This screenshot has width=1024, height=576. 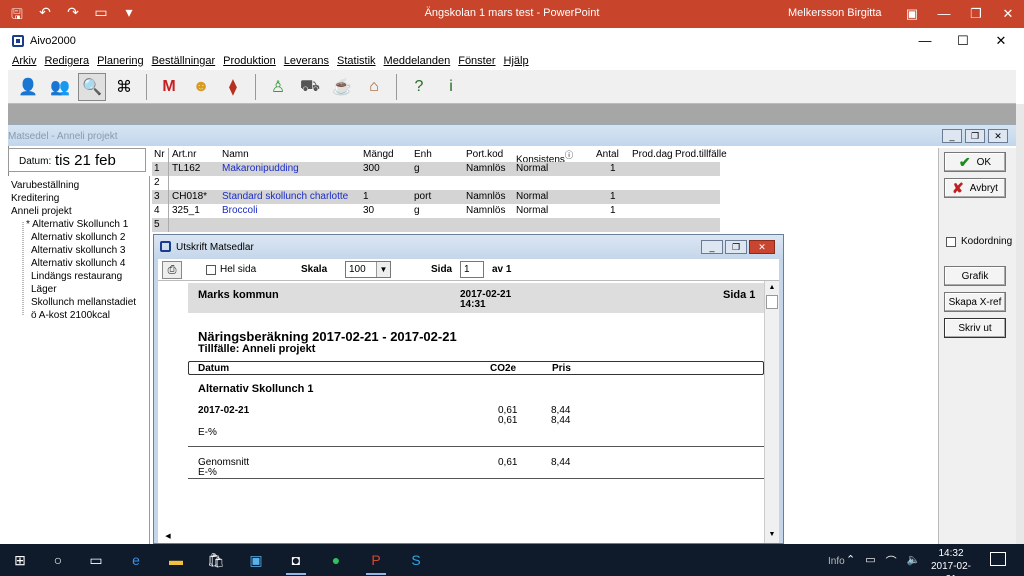 I want to click on col-mangd: Mängd, so click(x=378, y=154).